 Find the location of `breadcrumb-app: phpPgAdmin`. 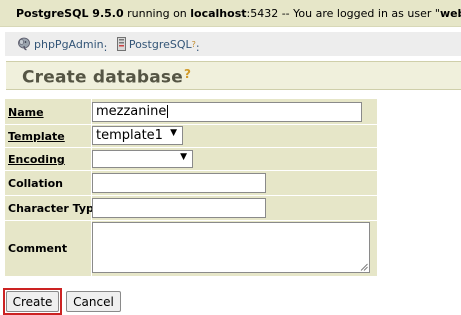

breadcrumb-app: phpPgAdmin is located at coordinates (60, 44).